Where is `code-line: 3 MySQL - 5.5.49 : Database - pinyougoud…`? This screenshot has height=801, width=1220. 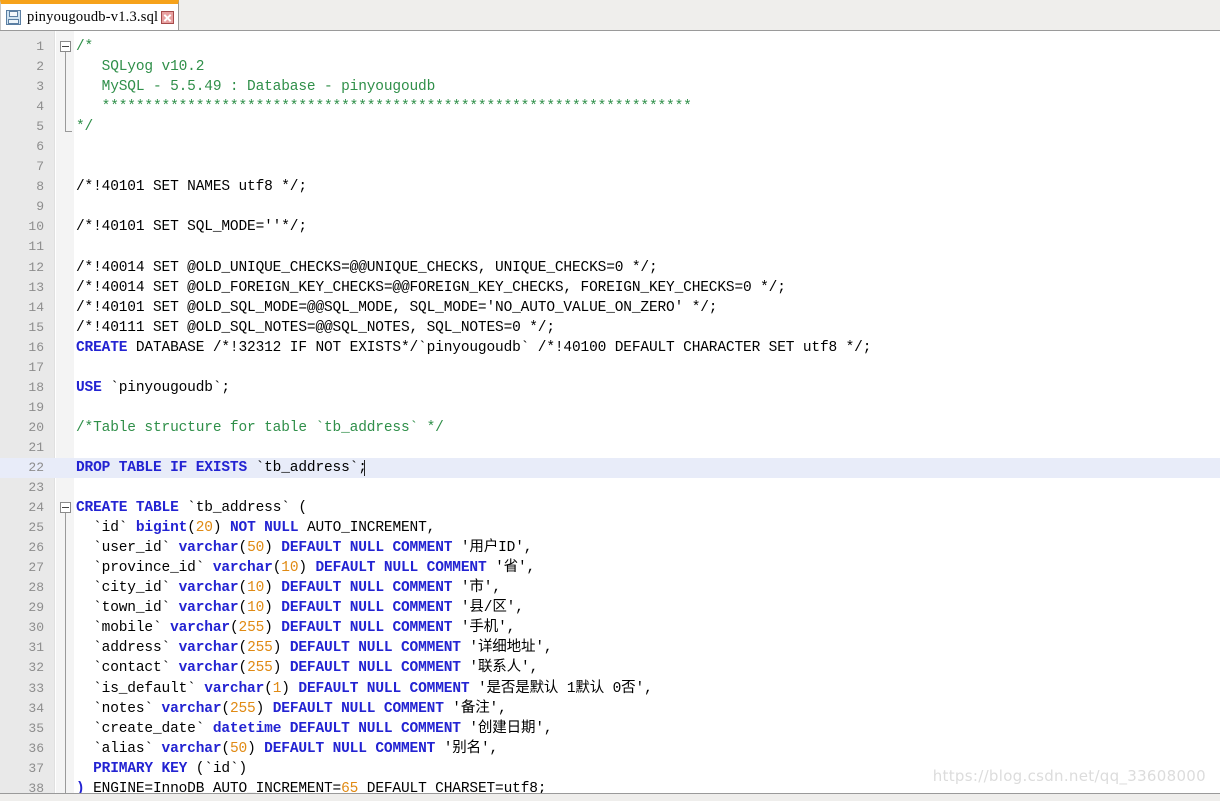
code-line: 3 MySQL - 5.5.49 : Database - pinyougoud… is located at coordinates (610, 87).